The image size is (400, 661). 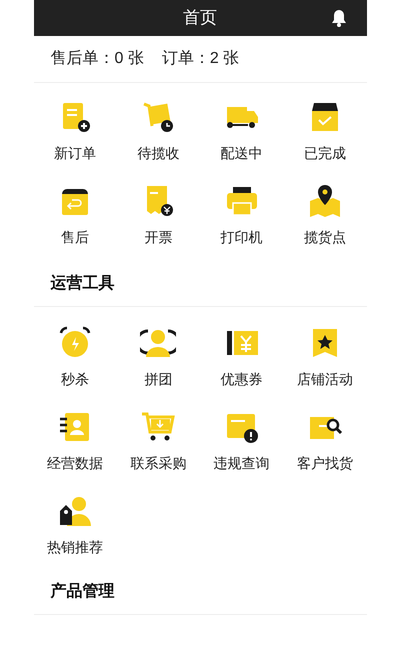 What do you see at coordinates (82, 591) in the screenshot?
I see `section-title: 产品管理` at bounding box center [82, 591].